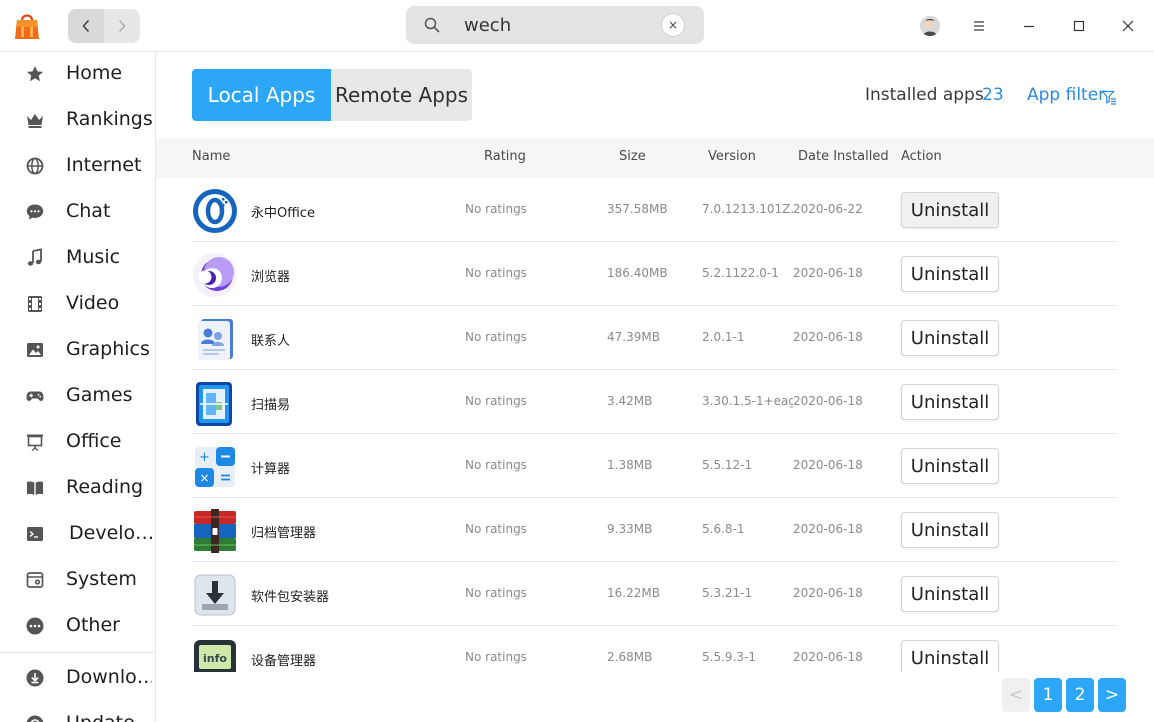  I want to click on sidebar-item-rankings: Rankings, so click(77, 120).